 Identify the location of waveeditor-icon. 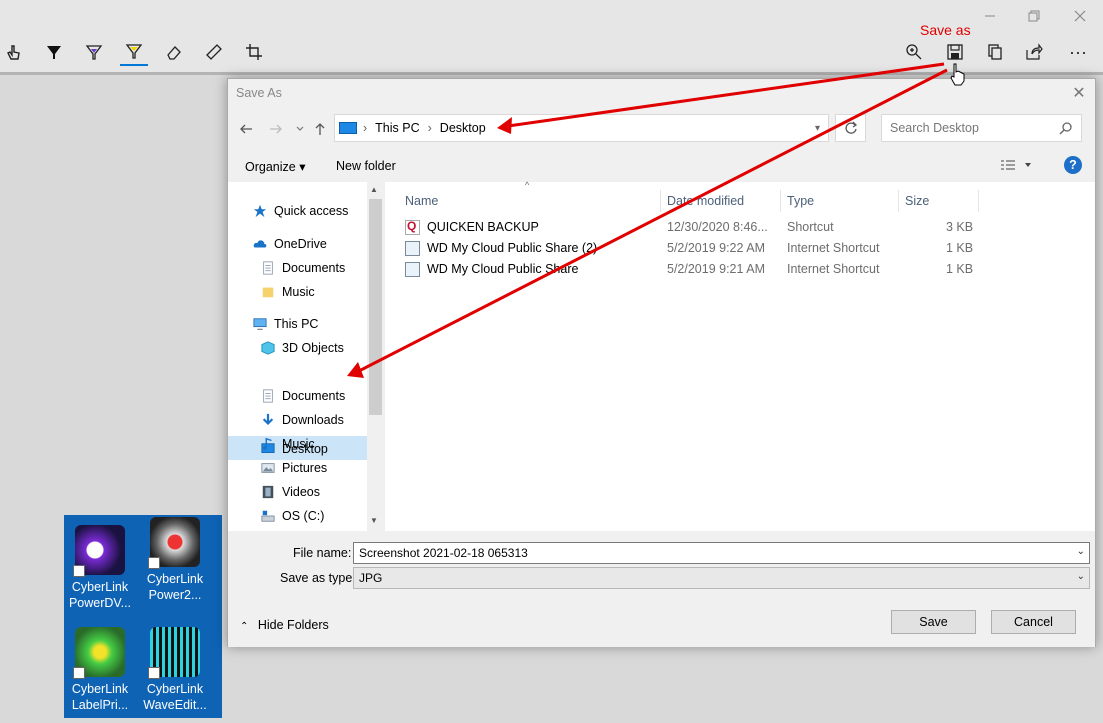
(174, 653).